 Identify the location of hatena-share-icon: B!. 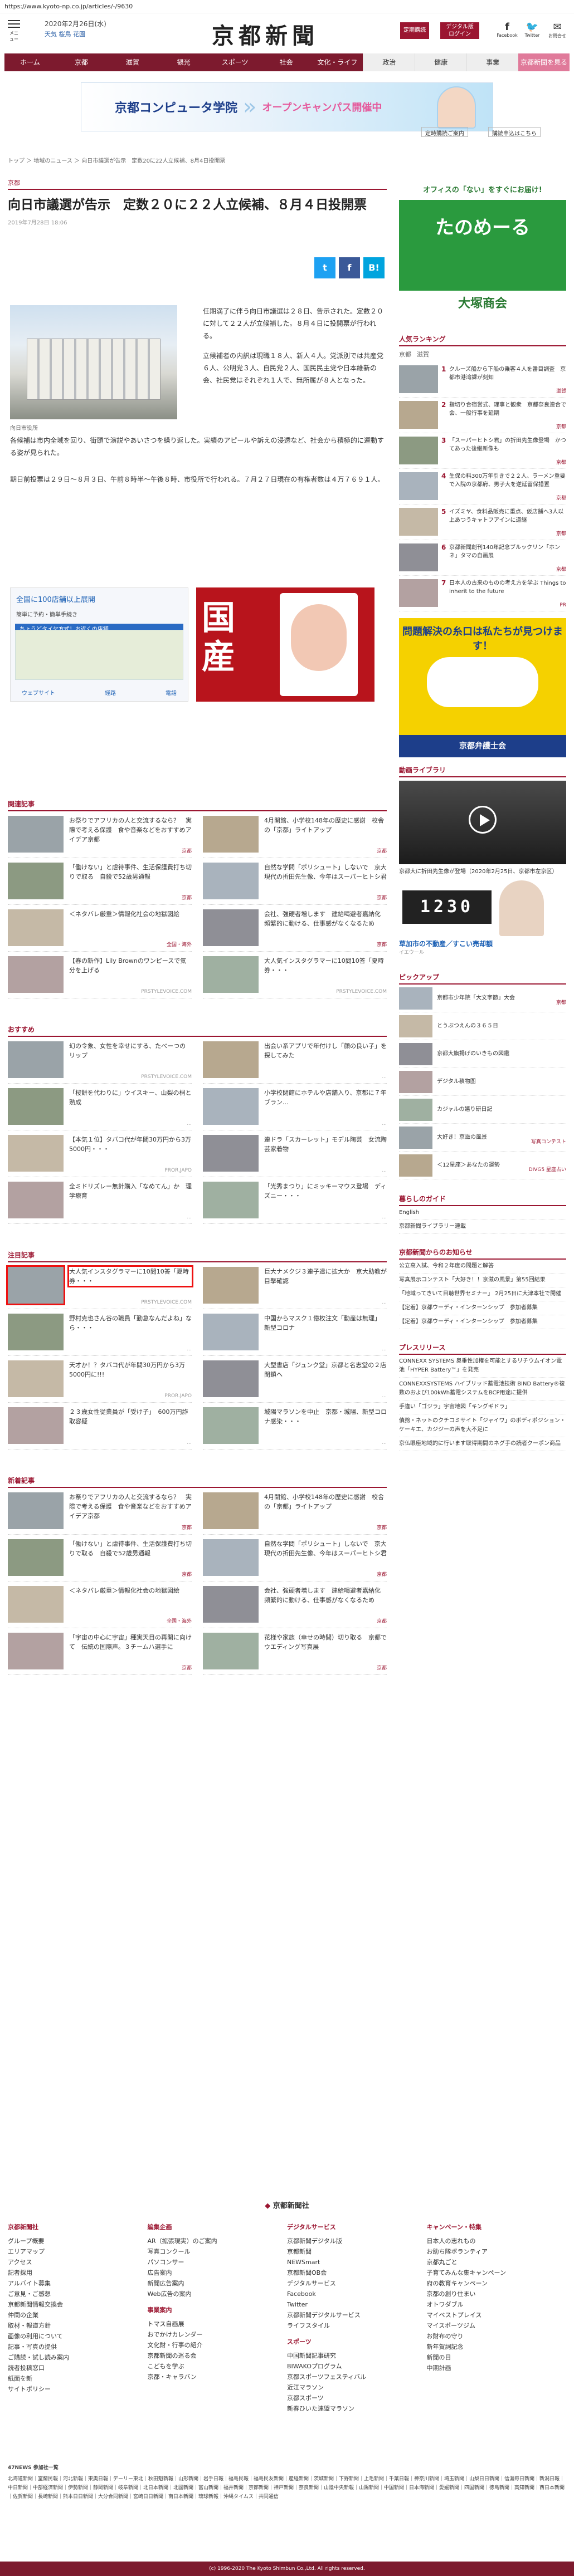
(374, 267).